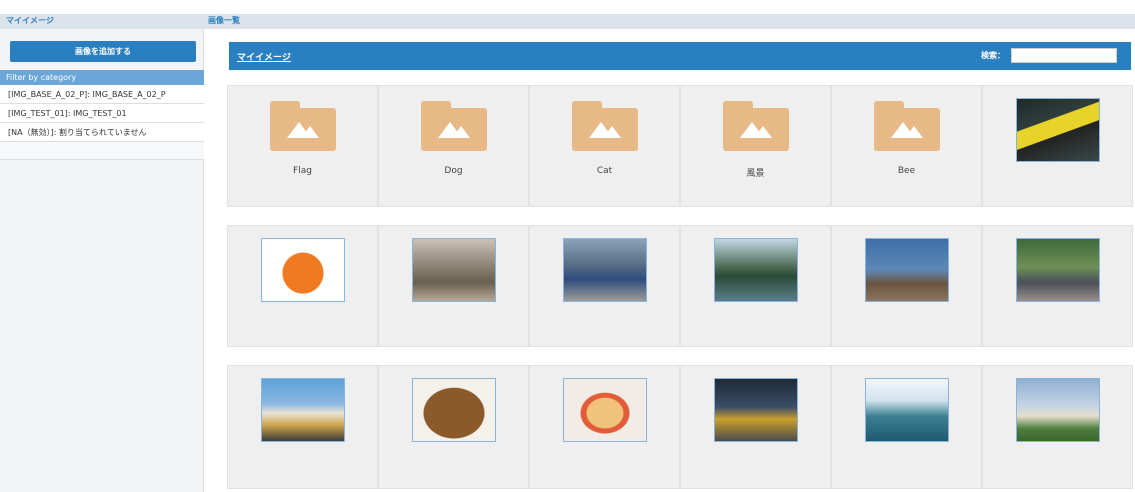 The image size is (1135, 492). I want to click on filter-heading: Filter by category, so click(102, 77).